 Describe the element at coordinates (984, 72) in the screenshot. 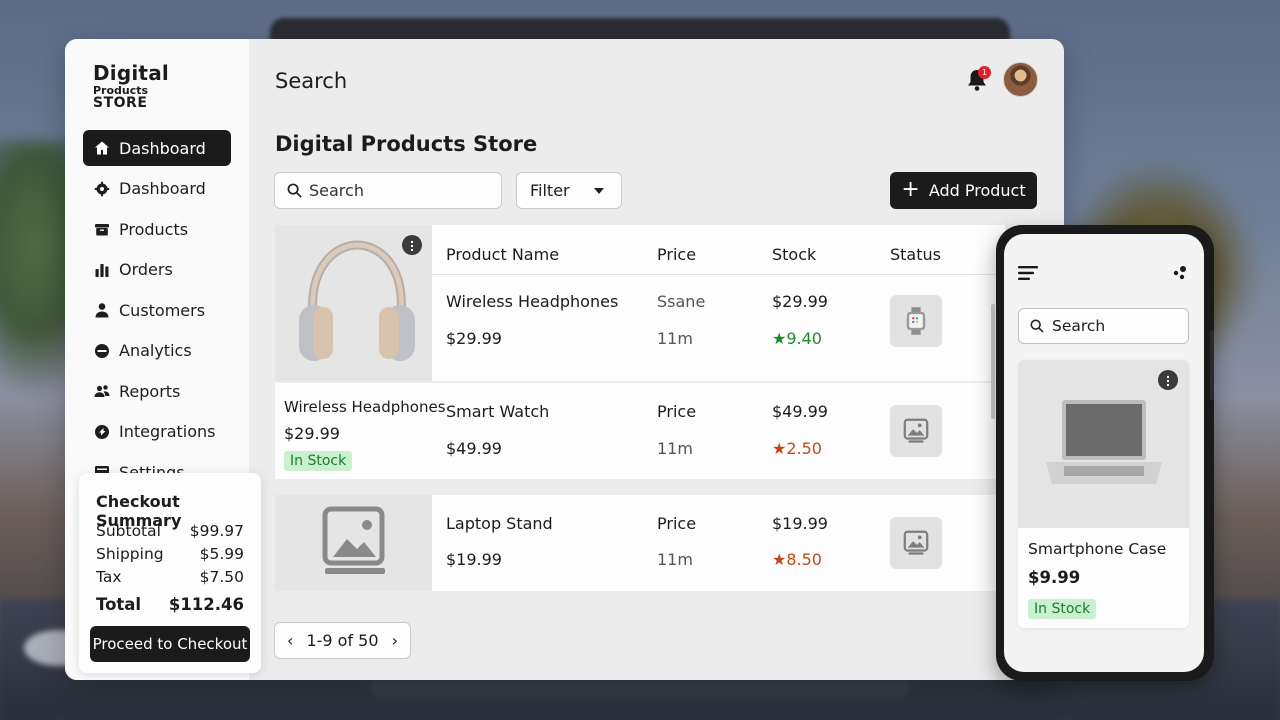

I see `notification-badge: 1` at that location.